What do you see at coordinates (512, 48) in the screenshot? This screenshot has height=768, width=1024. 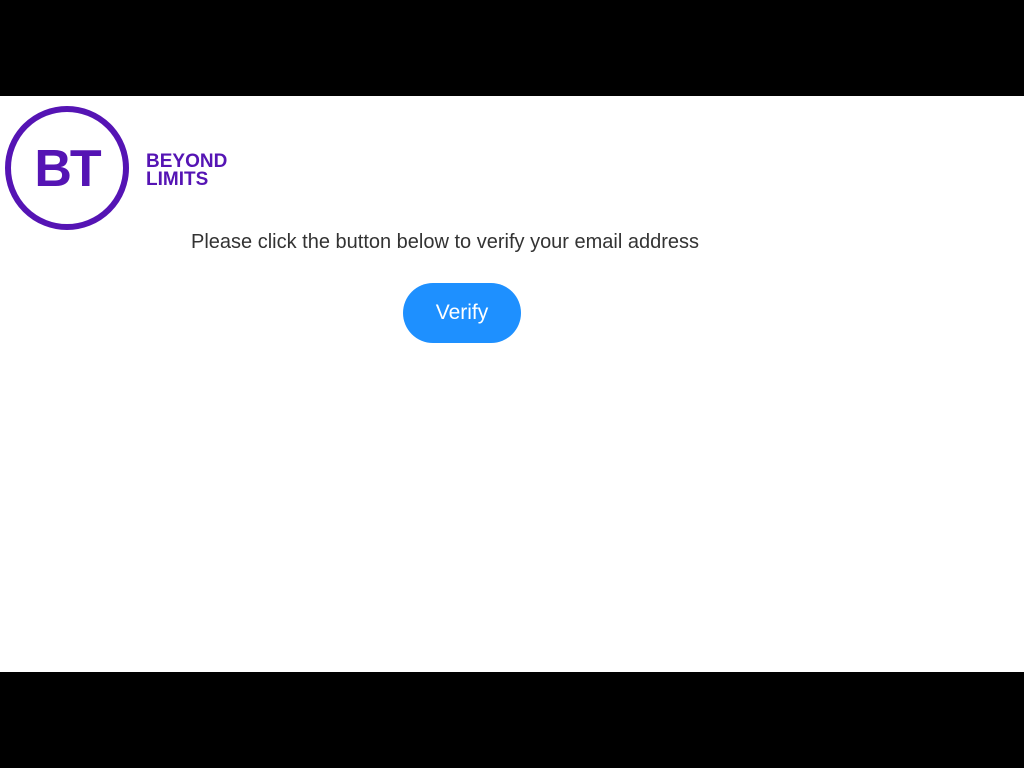 I see `letterbox-top` at bounding box center [512, 48].